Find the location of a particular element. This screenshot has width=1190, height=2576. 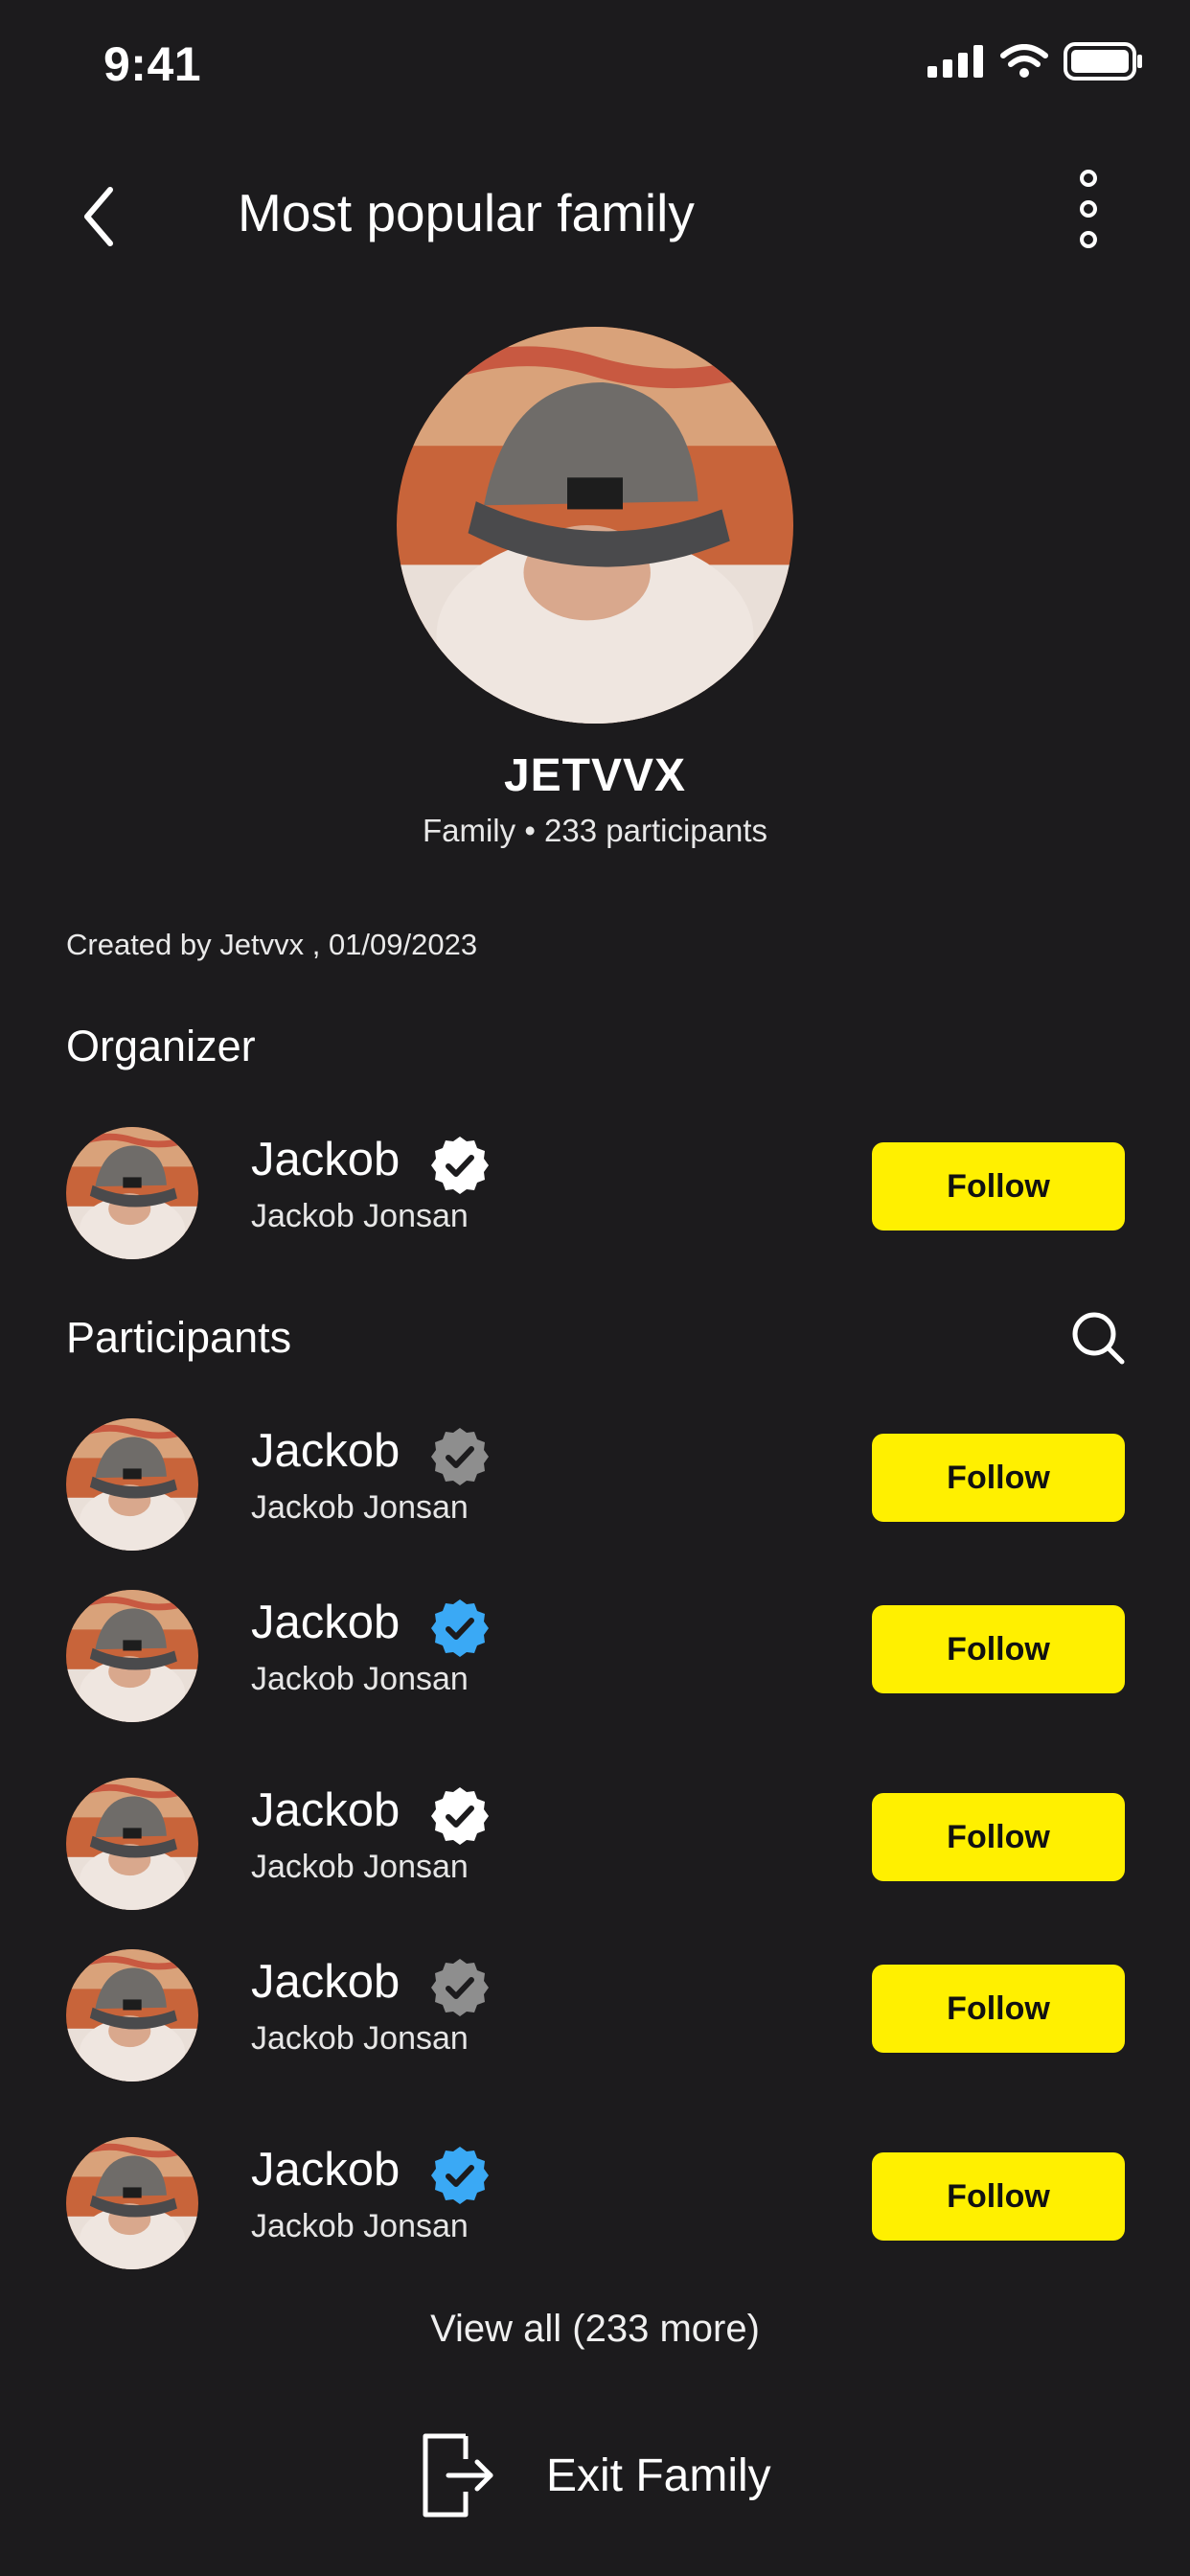

page-title: Most popular family is located at coordinates (467, 212).